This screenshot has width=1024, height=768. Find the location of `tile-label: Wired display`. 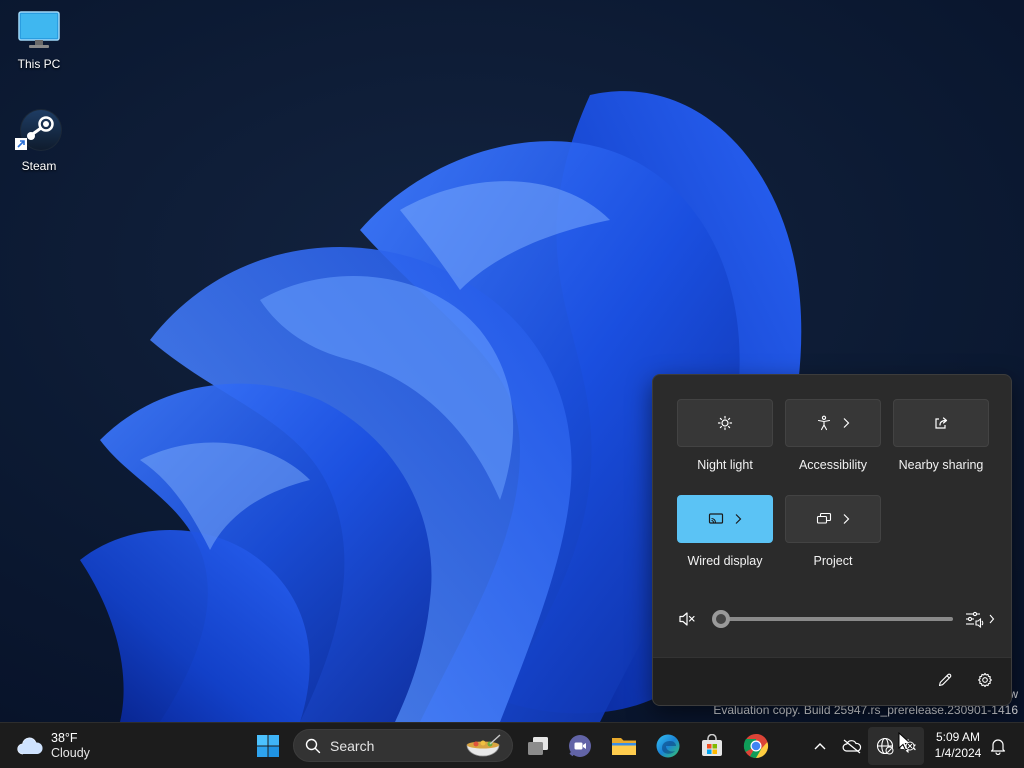

tile-label: Wired display is located at coordinates (725, 561).